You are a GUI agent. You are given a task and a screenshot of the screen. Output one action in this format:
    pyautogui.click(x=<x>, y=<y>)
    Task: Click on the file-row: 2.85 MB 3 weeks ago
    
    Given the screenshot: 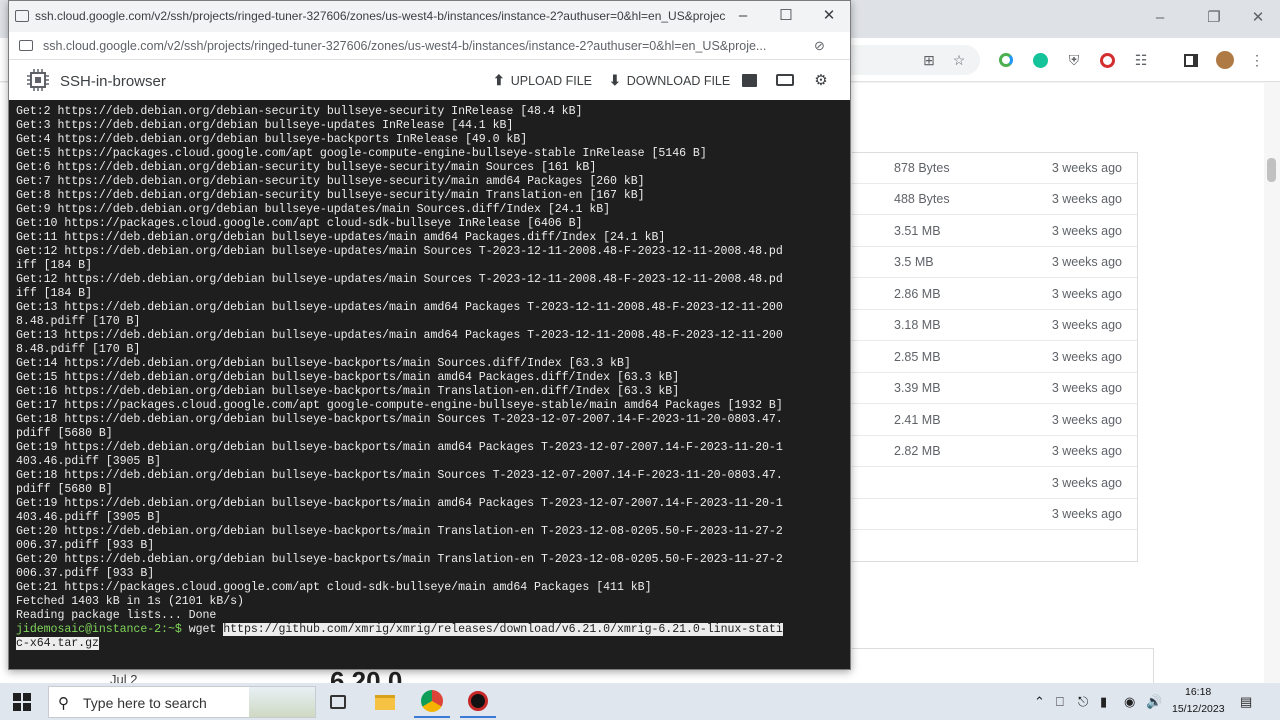 What is the action you would take?
    pyautogui.click(x=994, y=357)
    